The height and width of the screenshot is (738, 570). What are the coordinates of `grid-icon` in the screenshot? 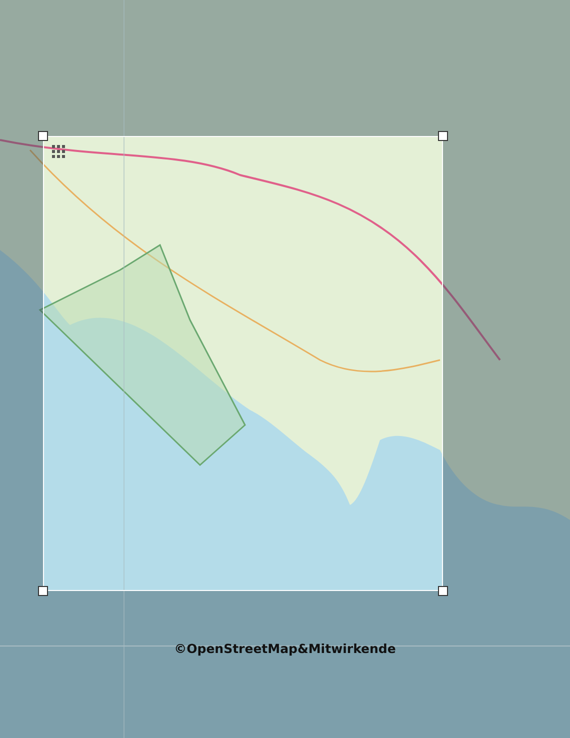 It's located at (58, 151).